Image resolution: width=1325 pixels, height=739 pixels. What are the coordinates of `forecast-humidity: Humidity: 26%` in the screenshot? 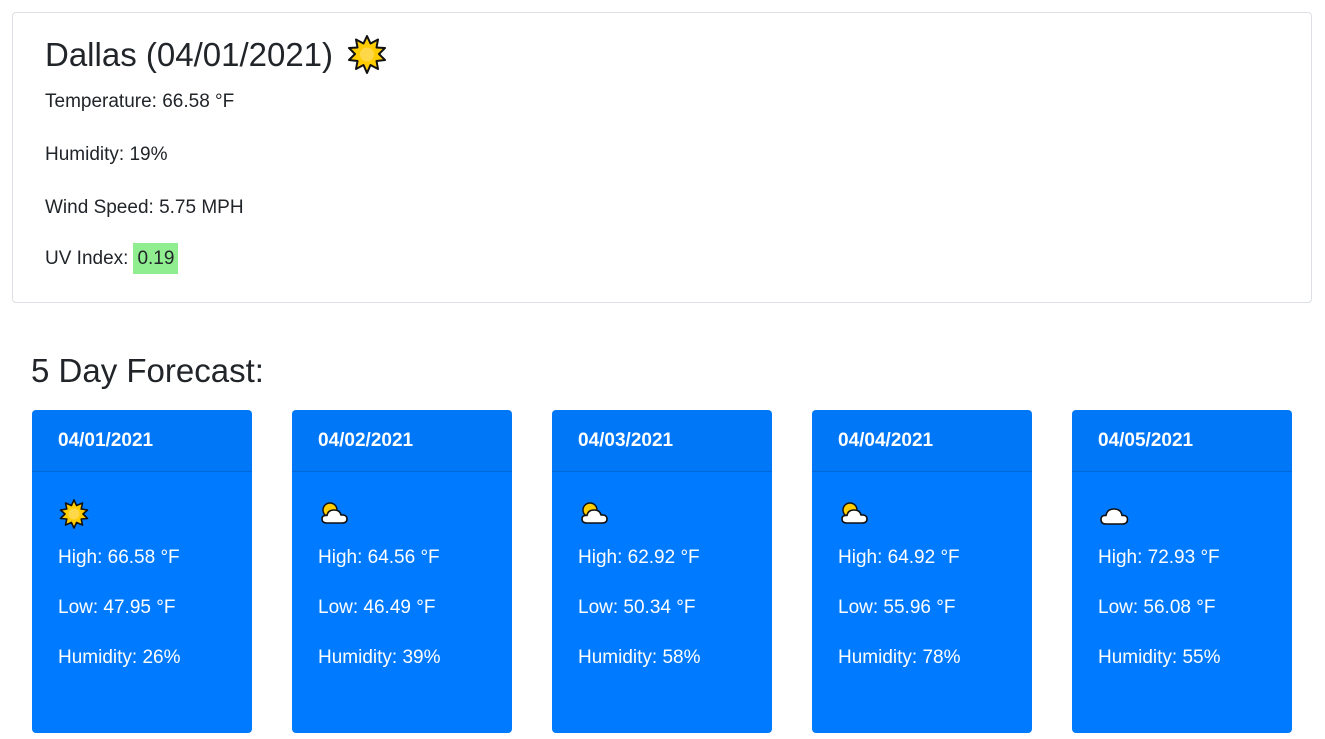 It's located at (119, 657).